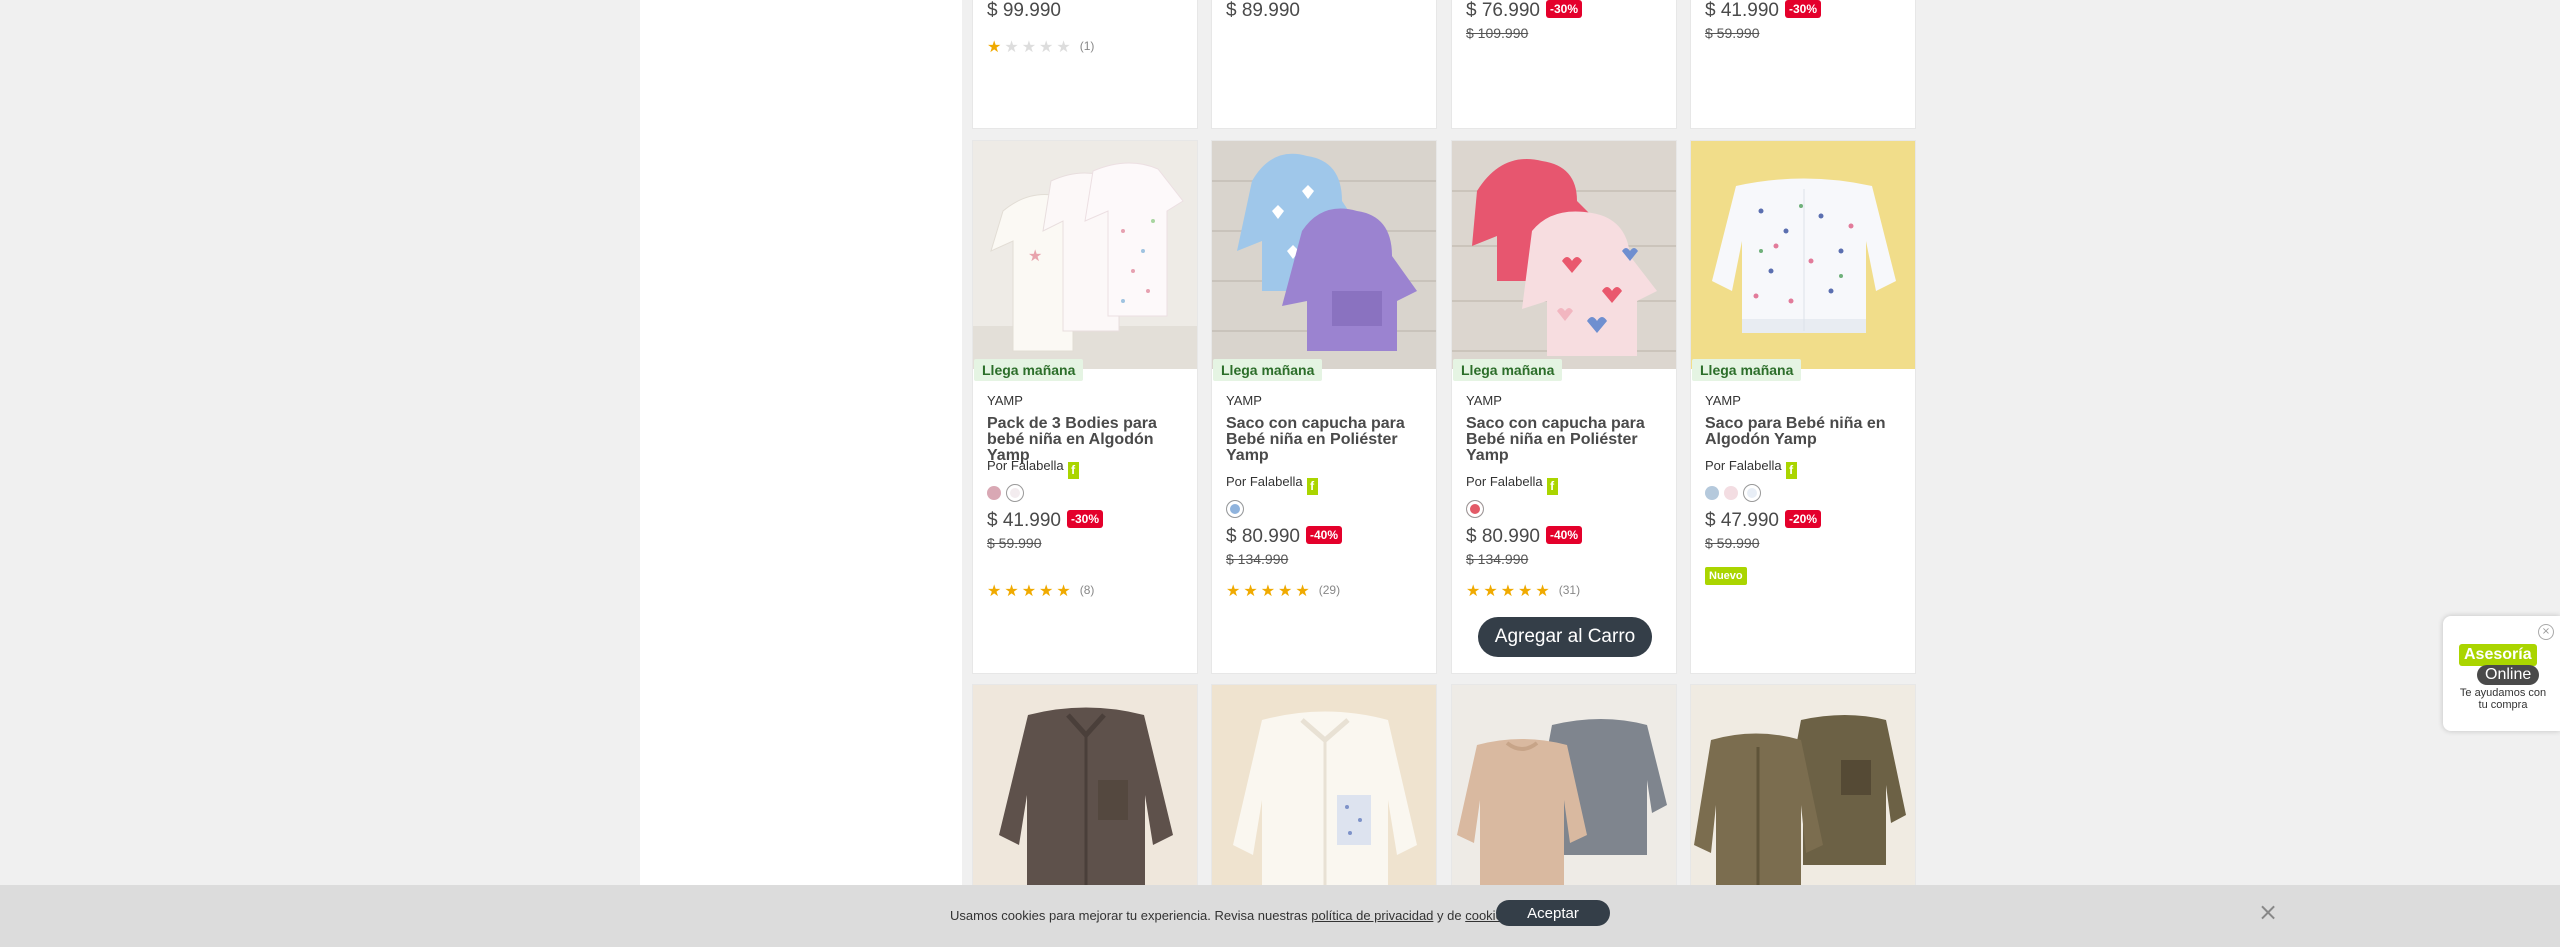 This screenshot has height=947, width=2560. What do you see at coordinates (1085, 255) in the screenshot?
I see `product-image: ★` at bounding box center [1085, 255].